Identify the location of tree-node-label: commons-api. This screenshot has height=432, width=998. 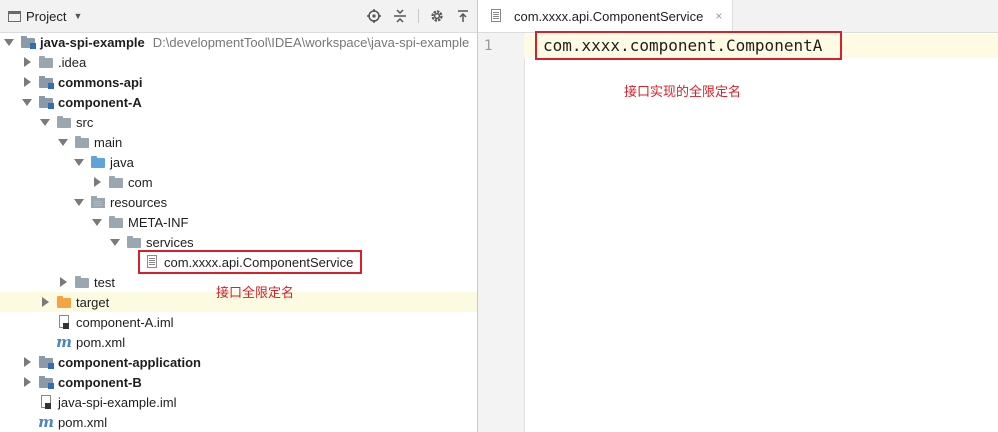
(100, 82).